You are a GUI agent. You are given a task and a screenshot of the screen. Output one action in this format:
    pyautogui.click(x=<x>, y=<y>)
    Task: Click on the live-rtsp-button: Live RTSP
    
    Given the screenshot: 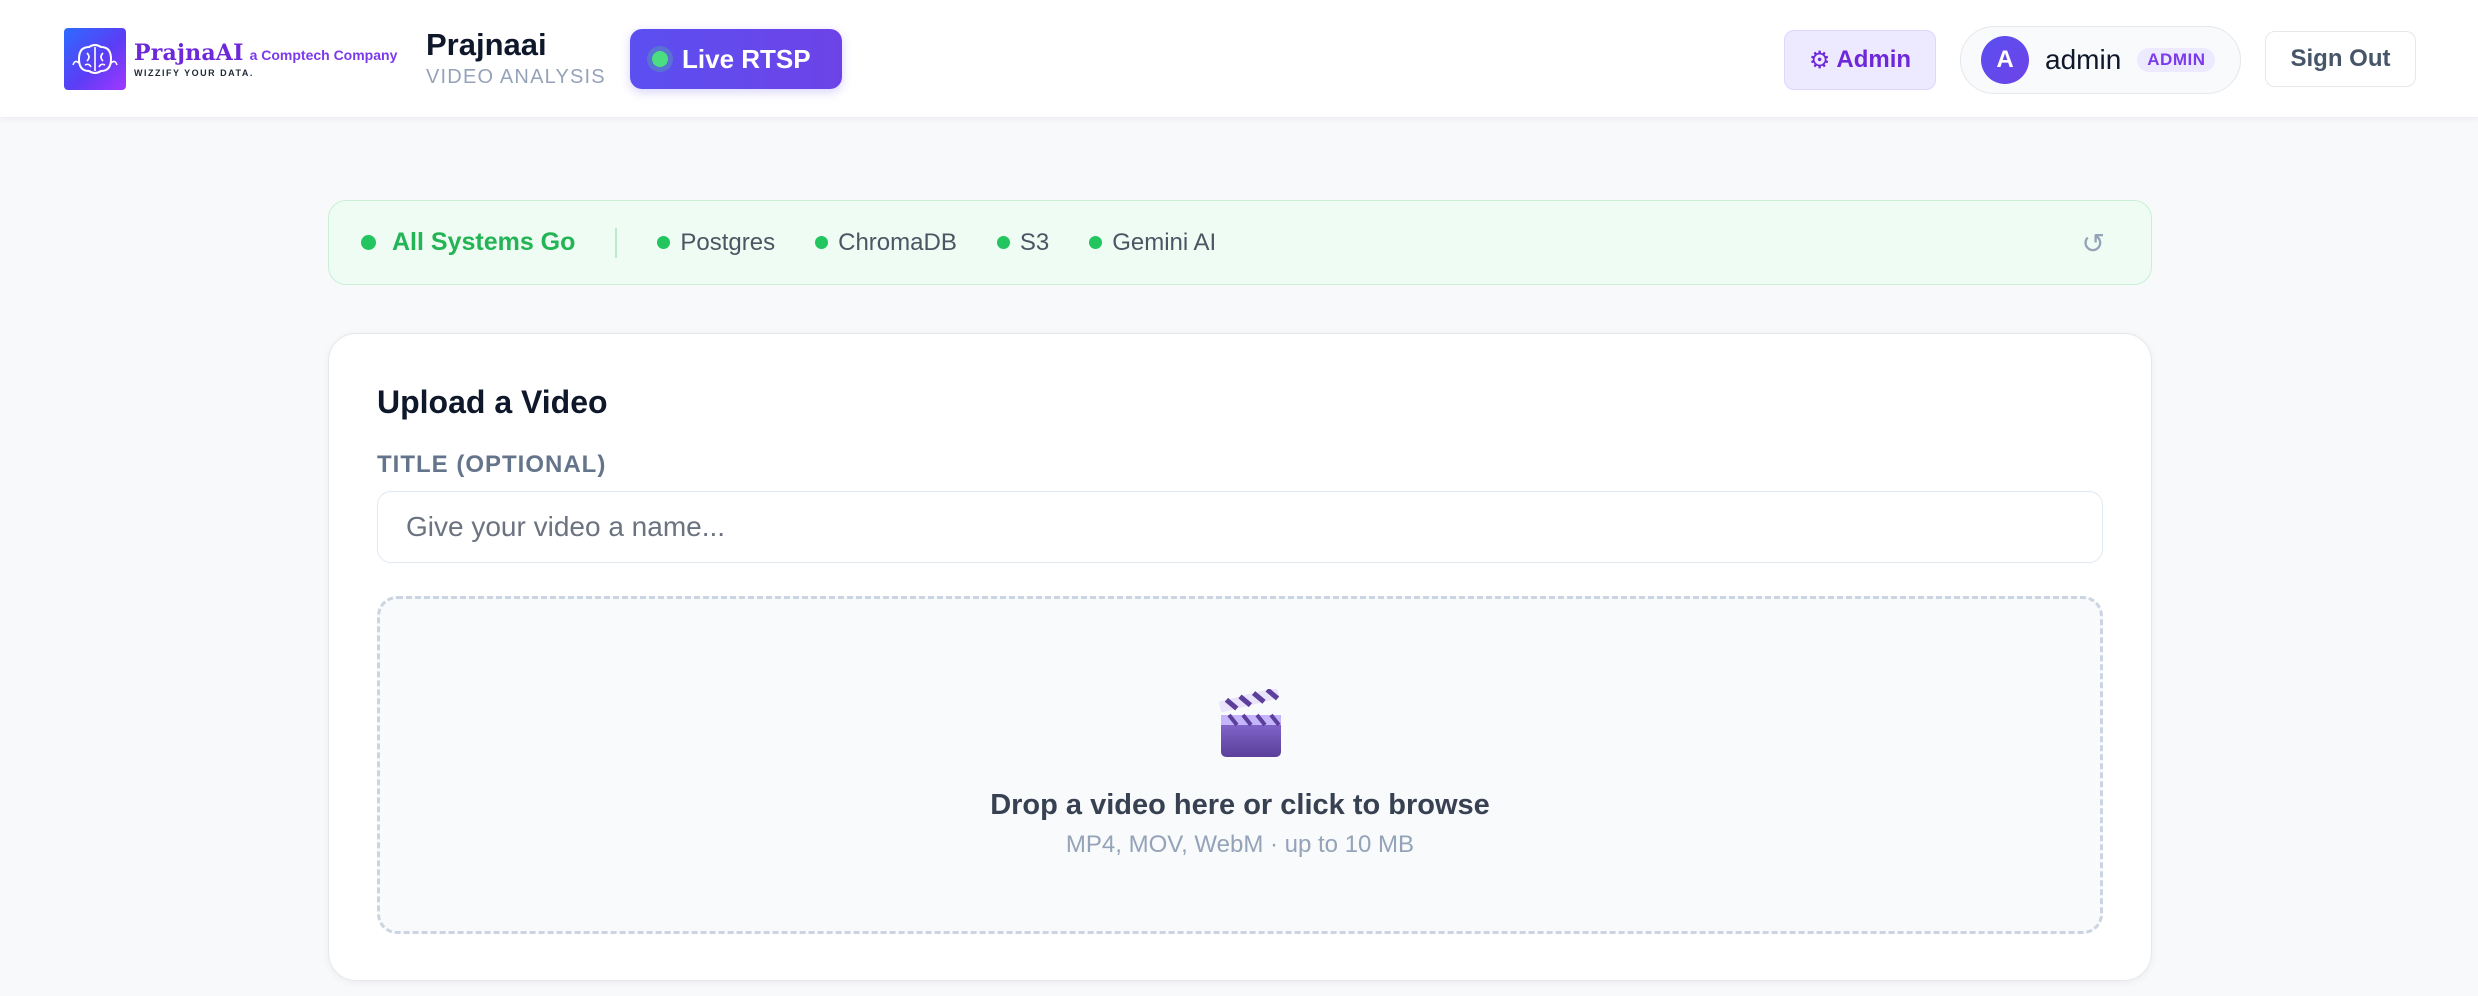 What is the action you would take?
    pyautogui.click(x=736, y=59)
    